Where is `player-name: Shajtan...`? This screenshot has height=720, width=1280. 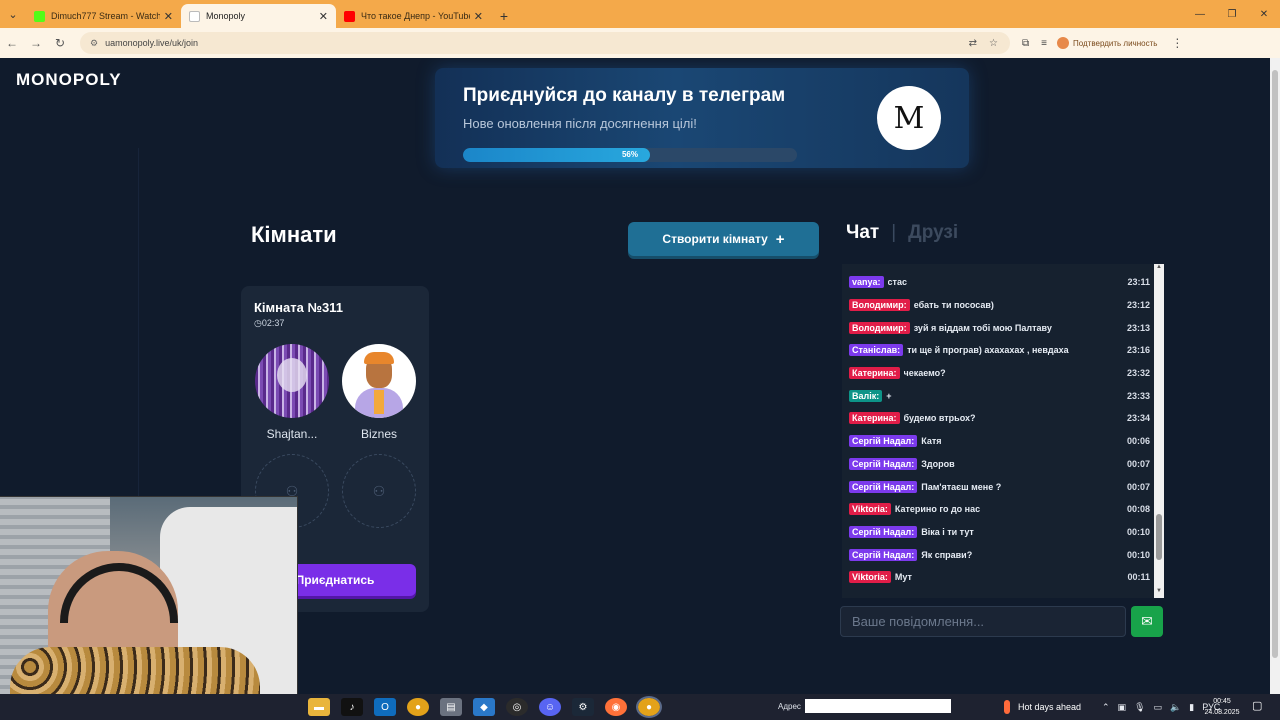 player-name: Shajtan... is located at coordinates (292, 434).